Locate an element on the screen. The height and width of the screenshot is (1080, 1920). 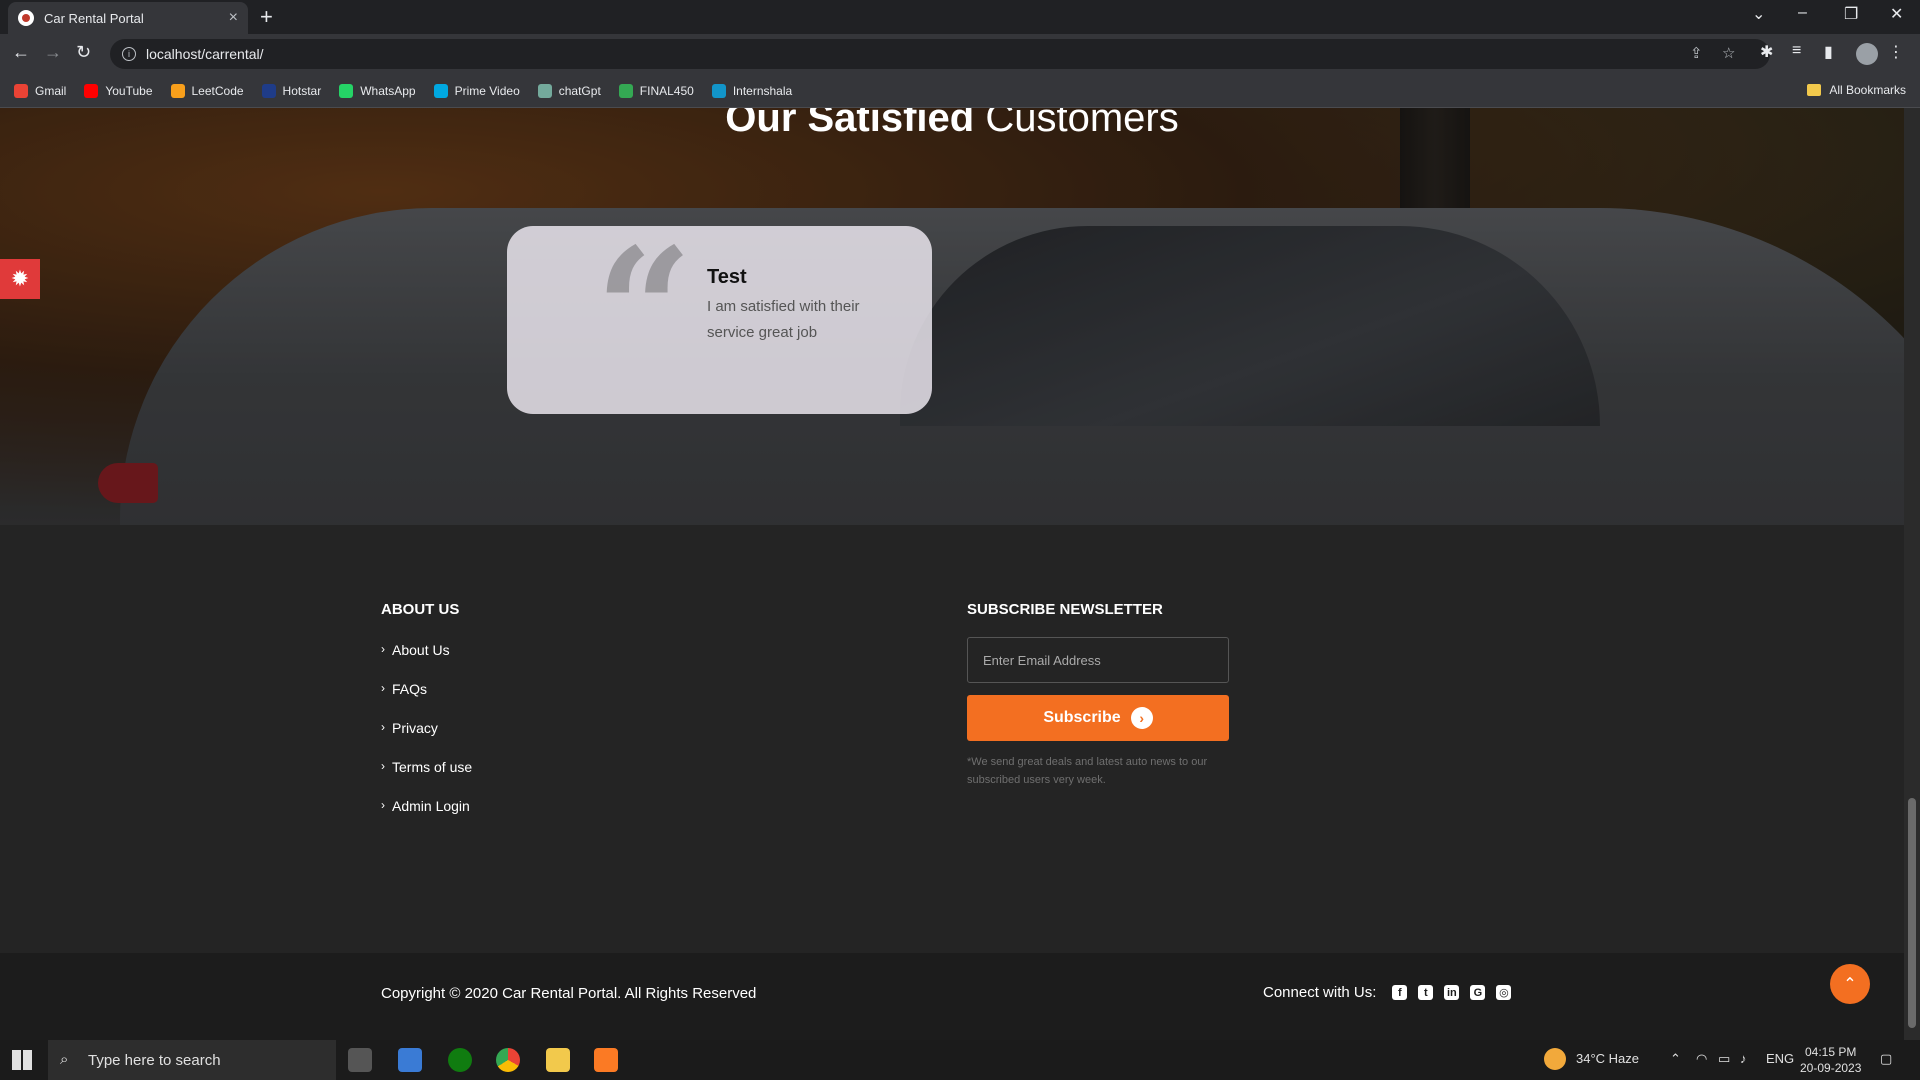
footer-link: › Admin Login is located at coordinates (426, 817).